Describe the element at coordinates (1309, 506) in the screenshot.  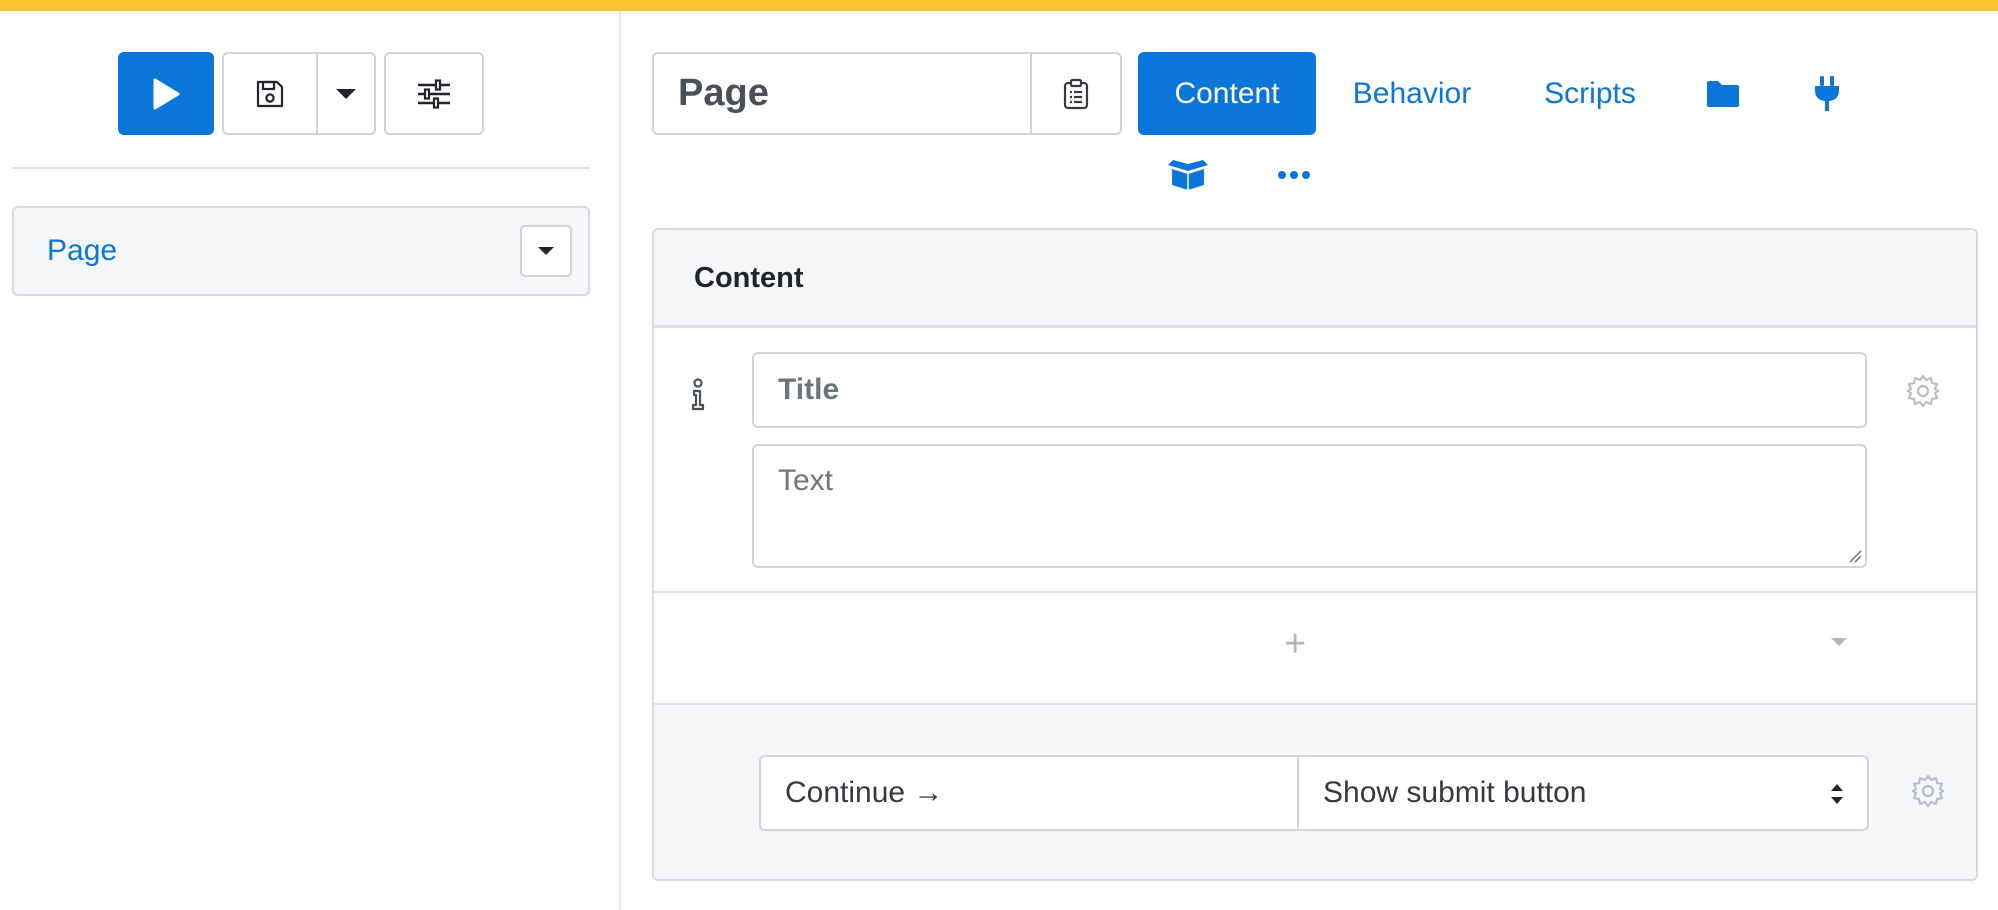
I see `text-field: Text` at that location.